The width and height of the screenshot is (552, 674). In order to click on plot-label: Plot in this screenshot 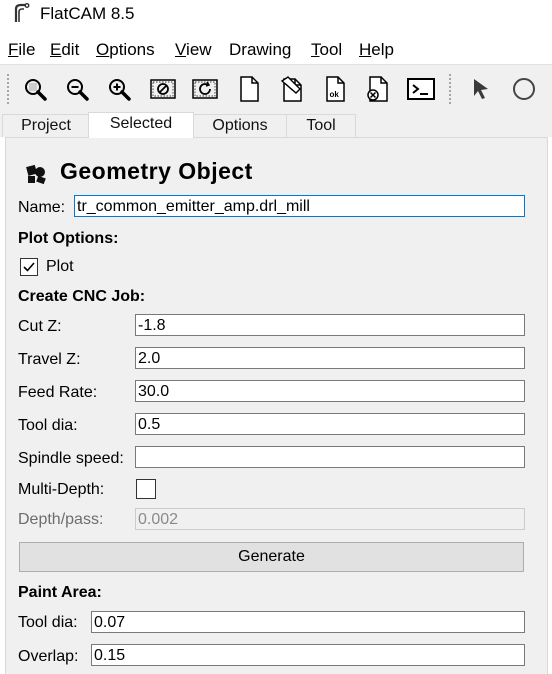, I will do `click(60, 266)`.